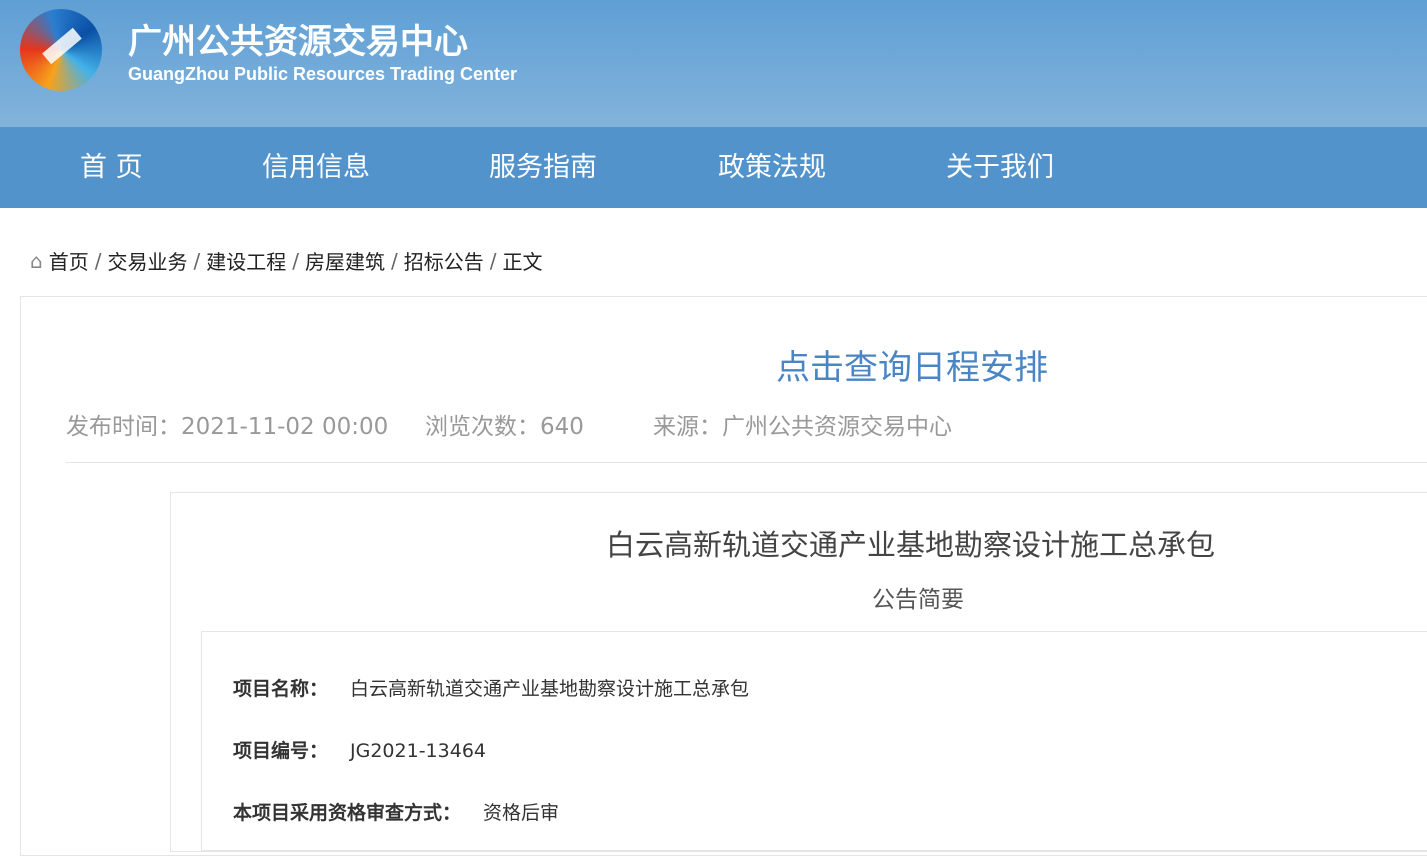  Describe the element at coordinates (1000, 167) in the screenshot. I see `nav-about: 关于我们` at that location.